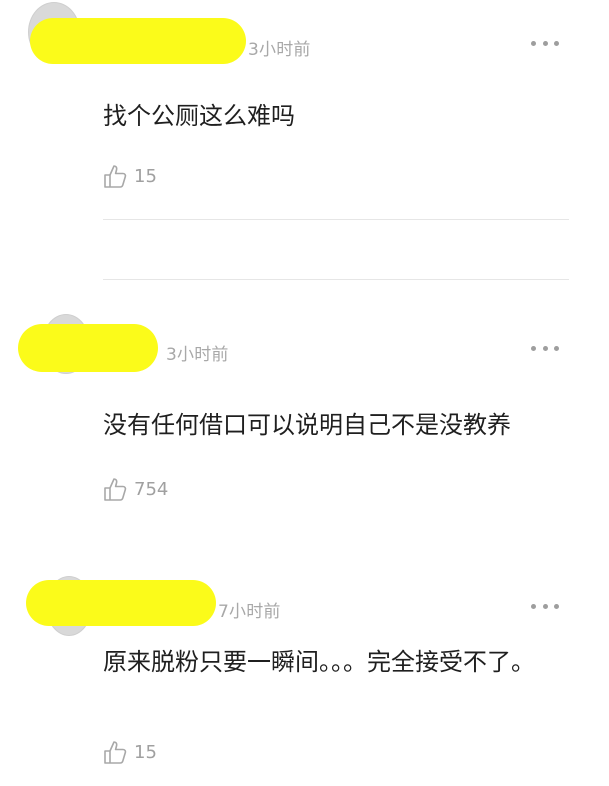 The image size is (609, 786). What do you see at coordinates (319, 662) in the screenshot?
I see `comment-text: 原来脱粉只要一瞬间。。。完全接受不了。` at bounding box center [319, 662].